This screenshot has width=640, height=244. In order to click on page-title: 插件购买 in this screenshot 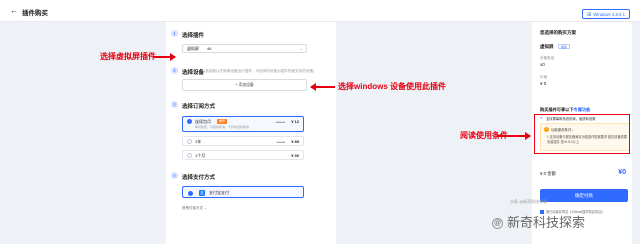, I will do `click(35, 13)`.